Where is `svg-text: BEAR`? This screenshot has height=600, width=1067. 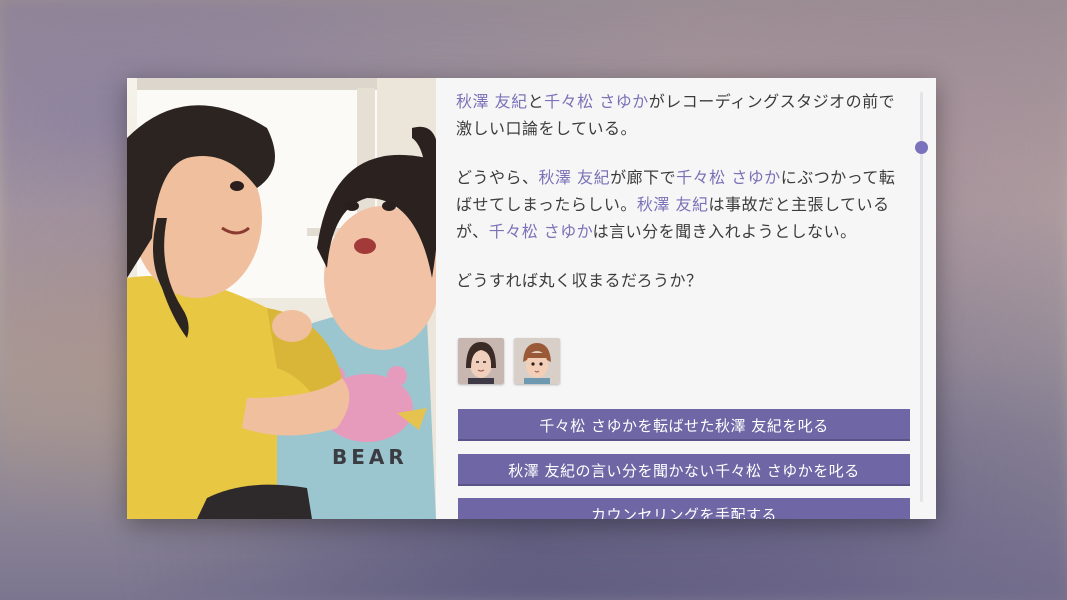
svg-text: BEAR is located at coordinates (370, 457).